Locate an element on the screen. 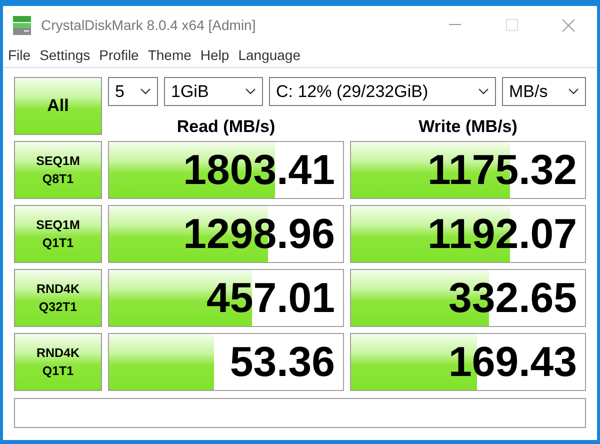 The height and width of the screenshot is (444, 600). result-value: 1175.32 is located at coordinates (502, 170).